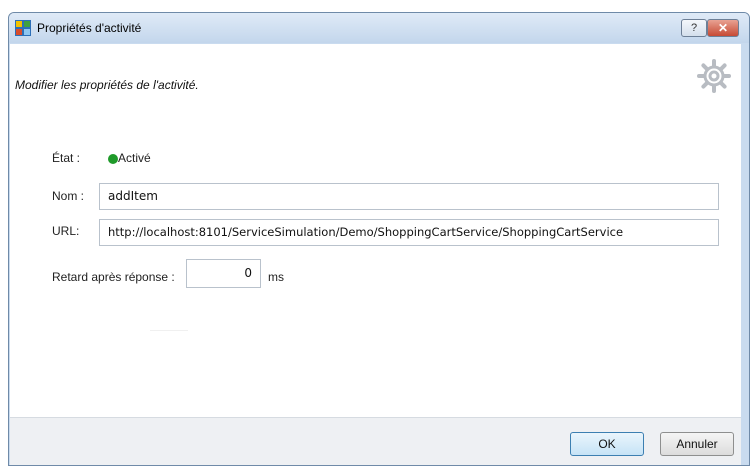 This screenshot has height=466, width=751. What do you see at coordinates (379, 28) in the screenshot?
I see `title-bar: Propriétés d'activité ? ✕` at bounding box center [379, 28].